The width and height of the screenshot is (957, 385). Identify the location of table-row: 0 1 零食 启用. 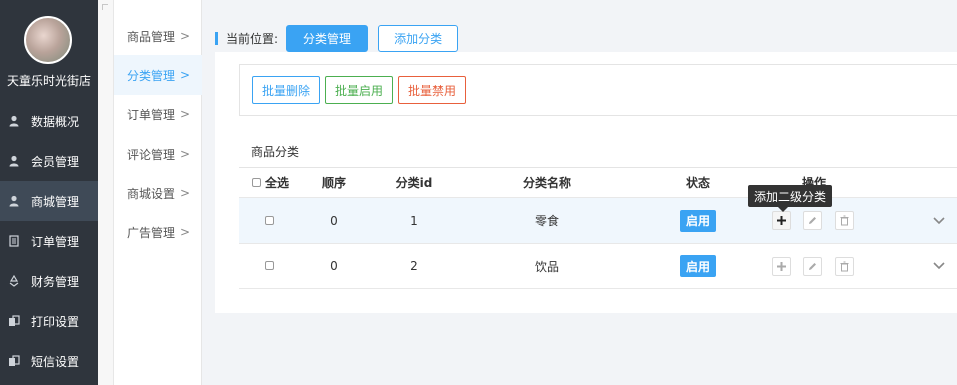
(598, 220).